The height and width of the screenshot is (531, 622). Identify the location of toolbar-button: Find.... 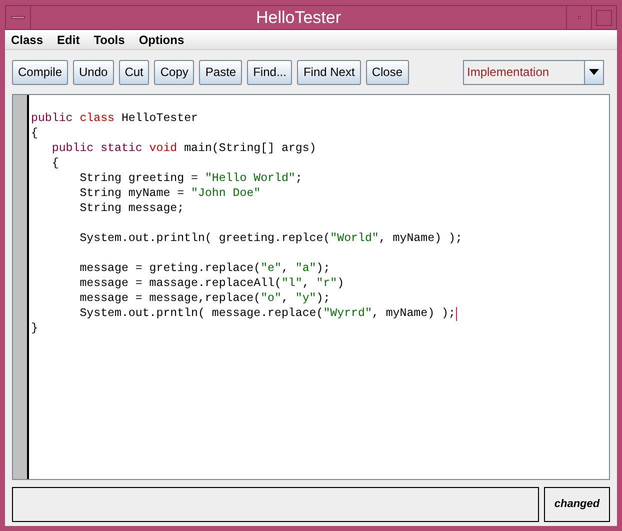
(269, 72).